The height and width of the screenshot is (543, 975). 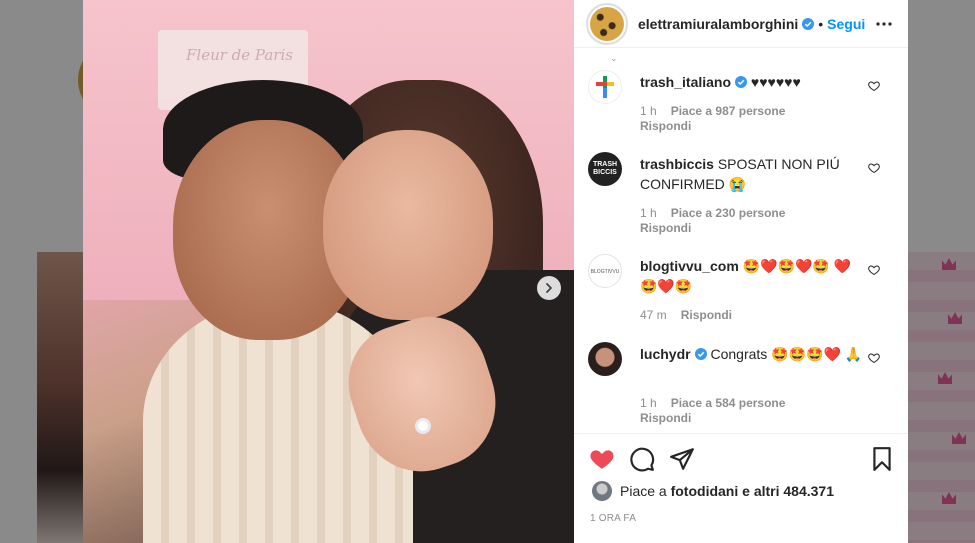 What do you see at coordinates (689, 266) in the screenshot?
I see `comment-username: blogtivvu_com` at bounding box center [689, 266].